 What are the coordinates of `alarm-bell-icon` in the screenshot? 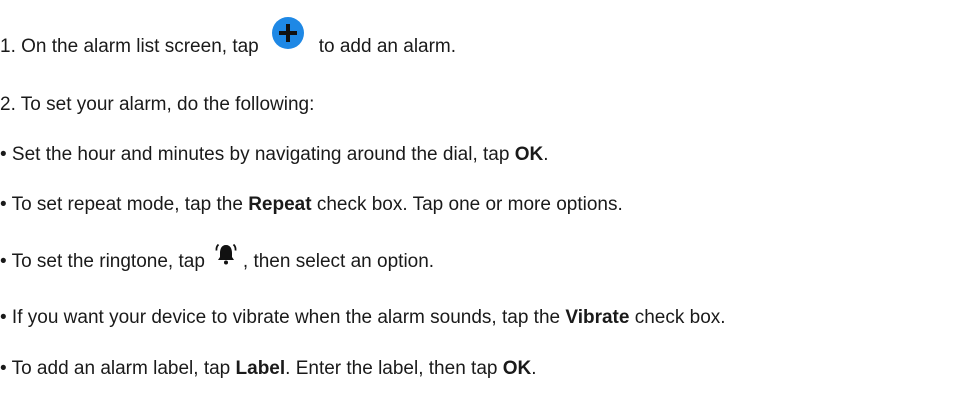 It's located at (226, 254).